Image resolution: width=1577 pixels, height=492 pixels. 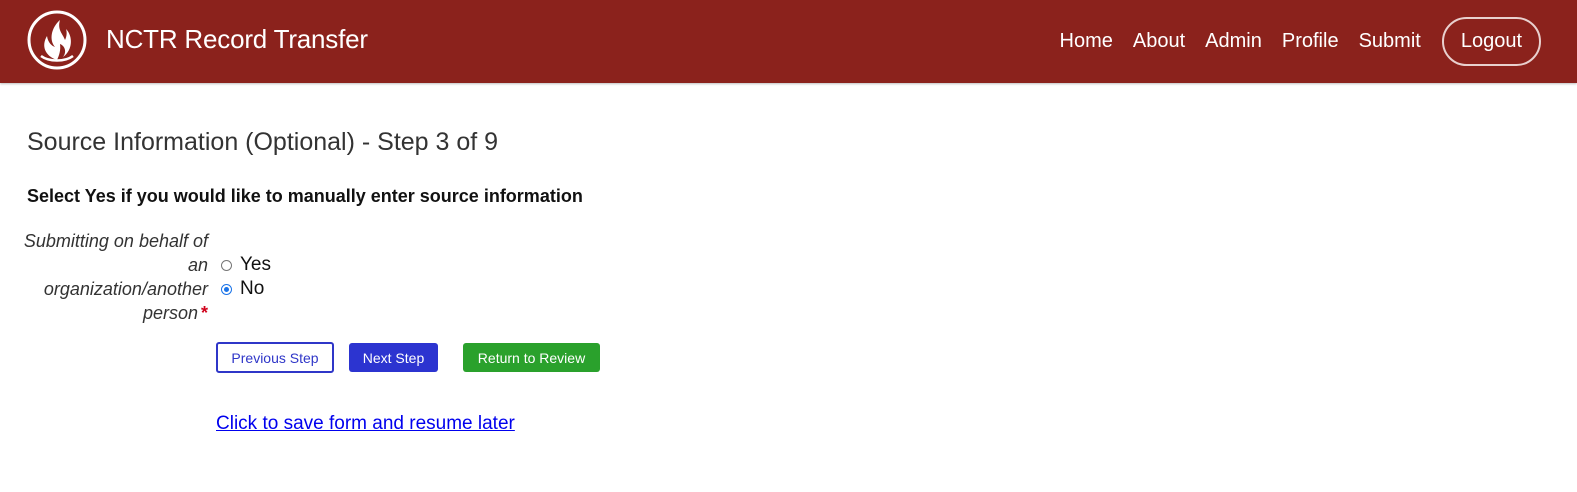 I want to click on nav-admin: Admin, so click(x=1233, y=41).